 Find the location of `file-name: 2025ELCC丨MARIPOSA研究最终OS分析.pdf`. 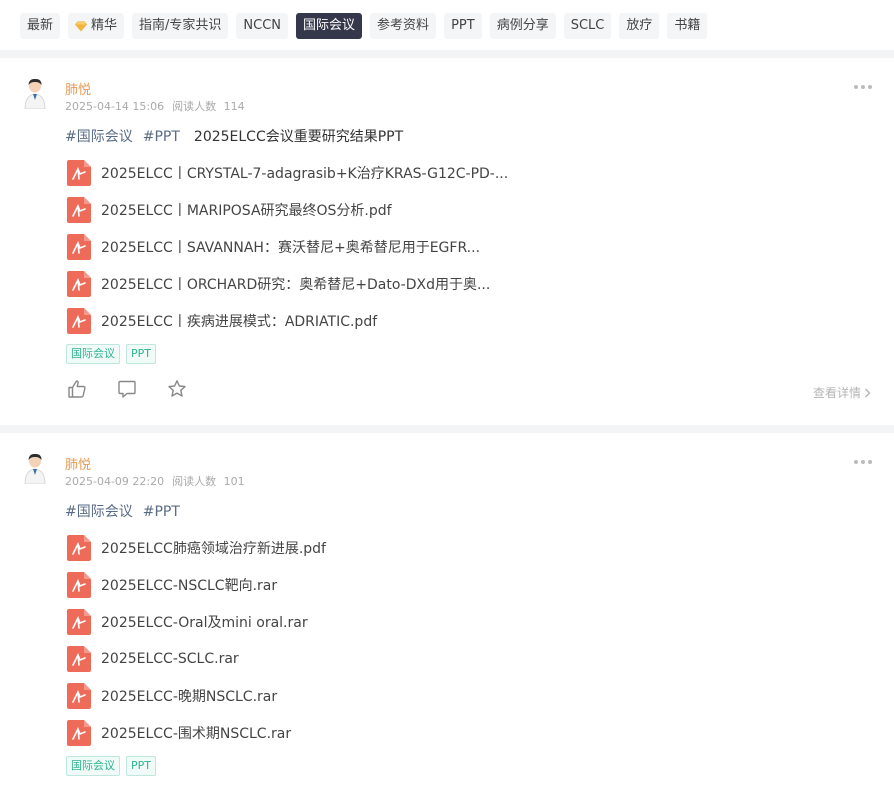

file-name: 2025ELCC丨MARIPOSA研究最终OS分析.pdf is located at coordinates (246, 210).